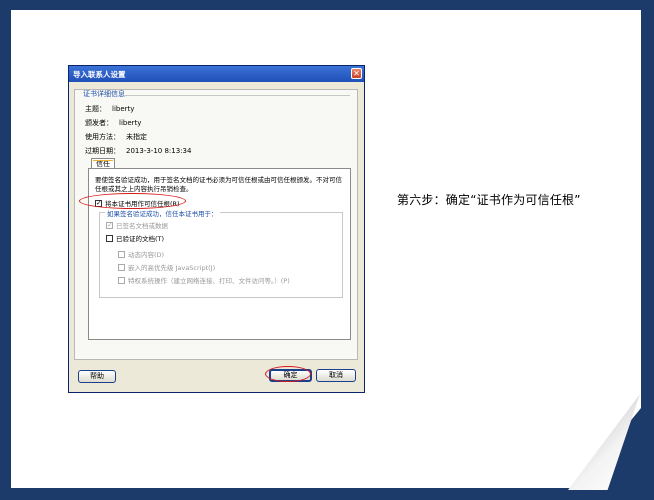 The width and height of the screenshot is (654, 500). I want to click on field-subject: 主题： liberty, so click(109, 109).